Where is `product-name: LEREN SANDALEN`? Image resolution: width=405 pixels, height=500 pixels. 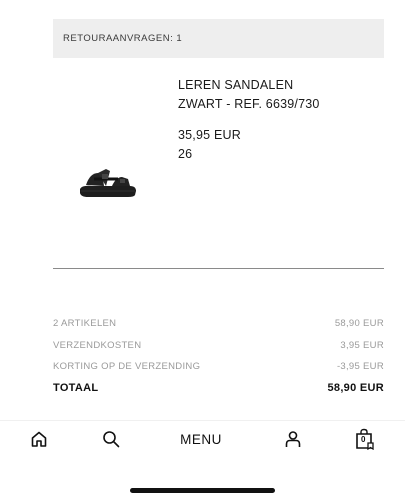 product-name: LEREN SANDALEN is located at coordinates (236, 85).